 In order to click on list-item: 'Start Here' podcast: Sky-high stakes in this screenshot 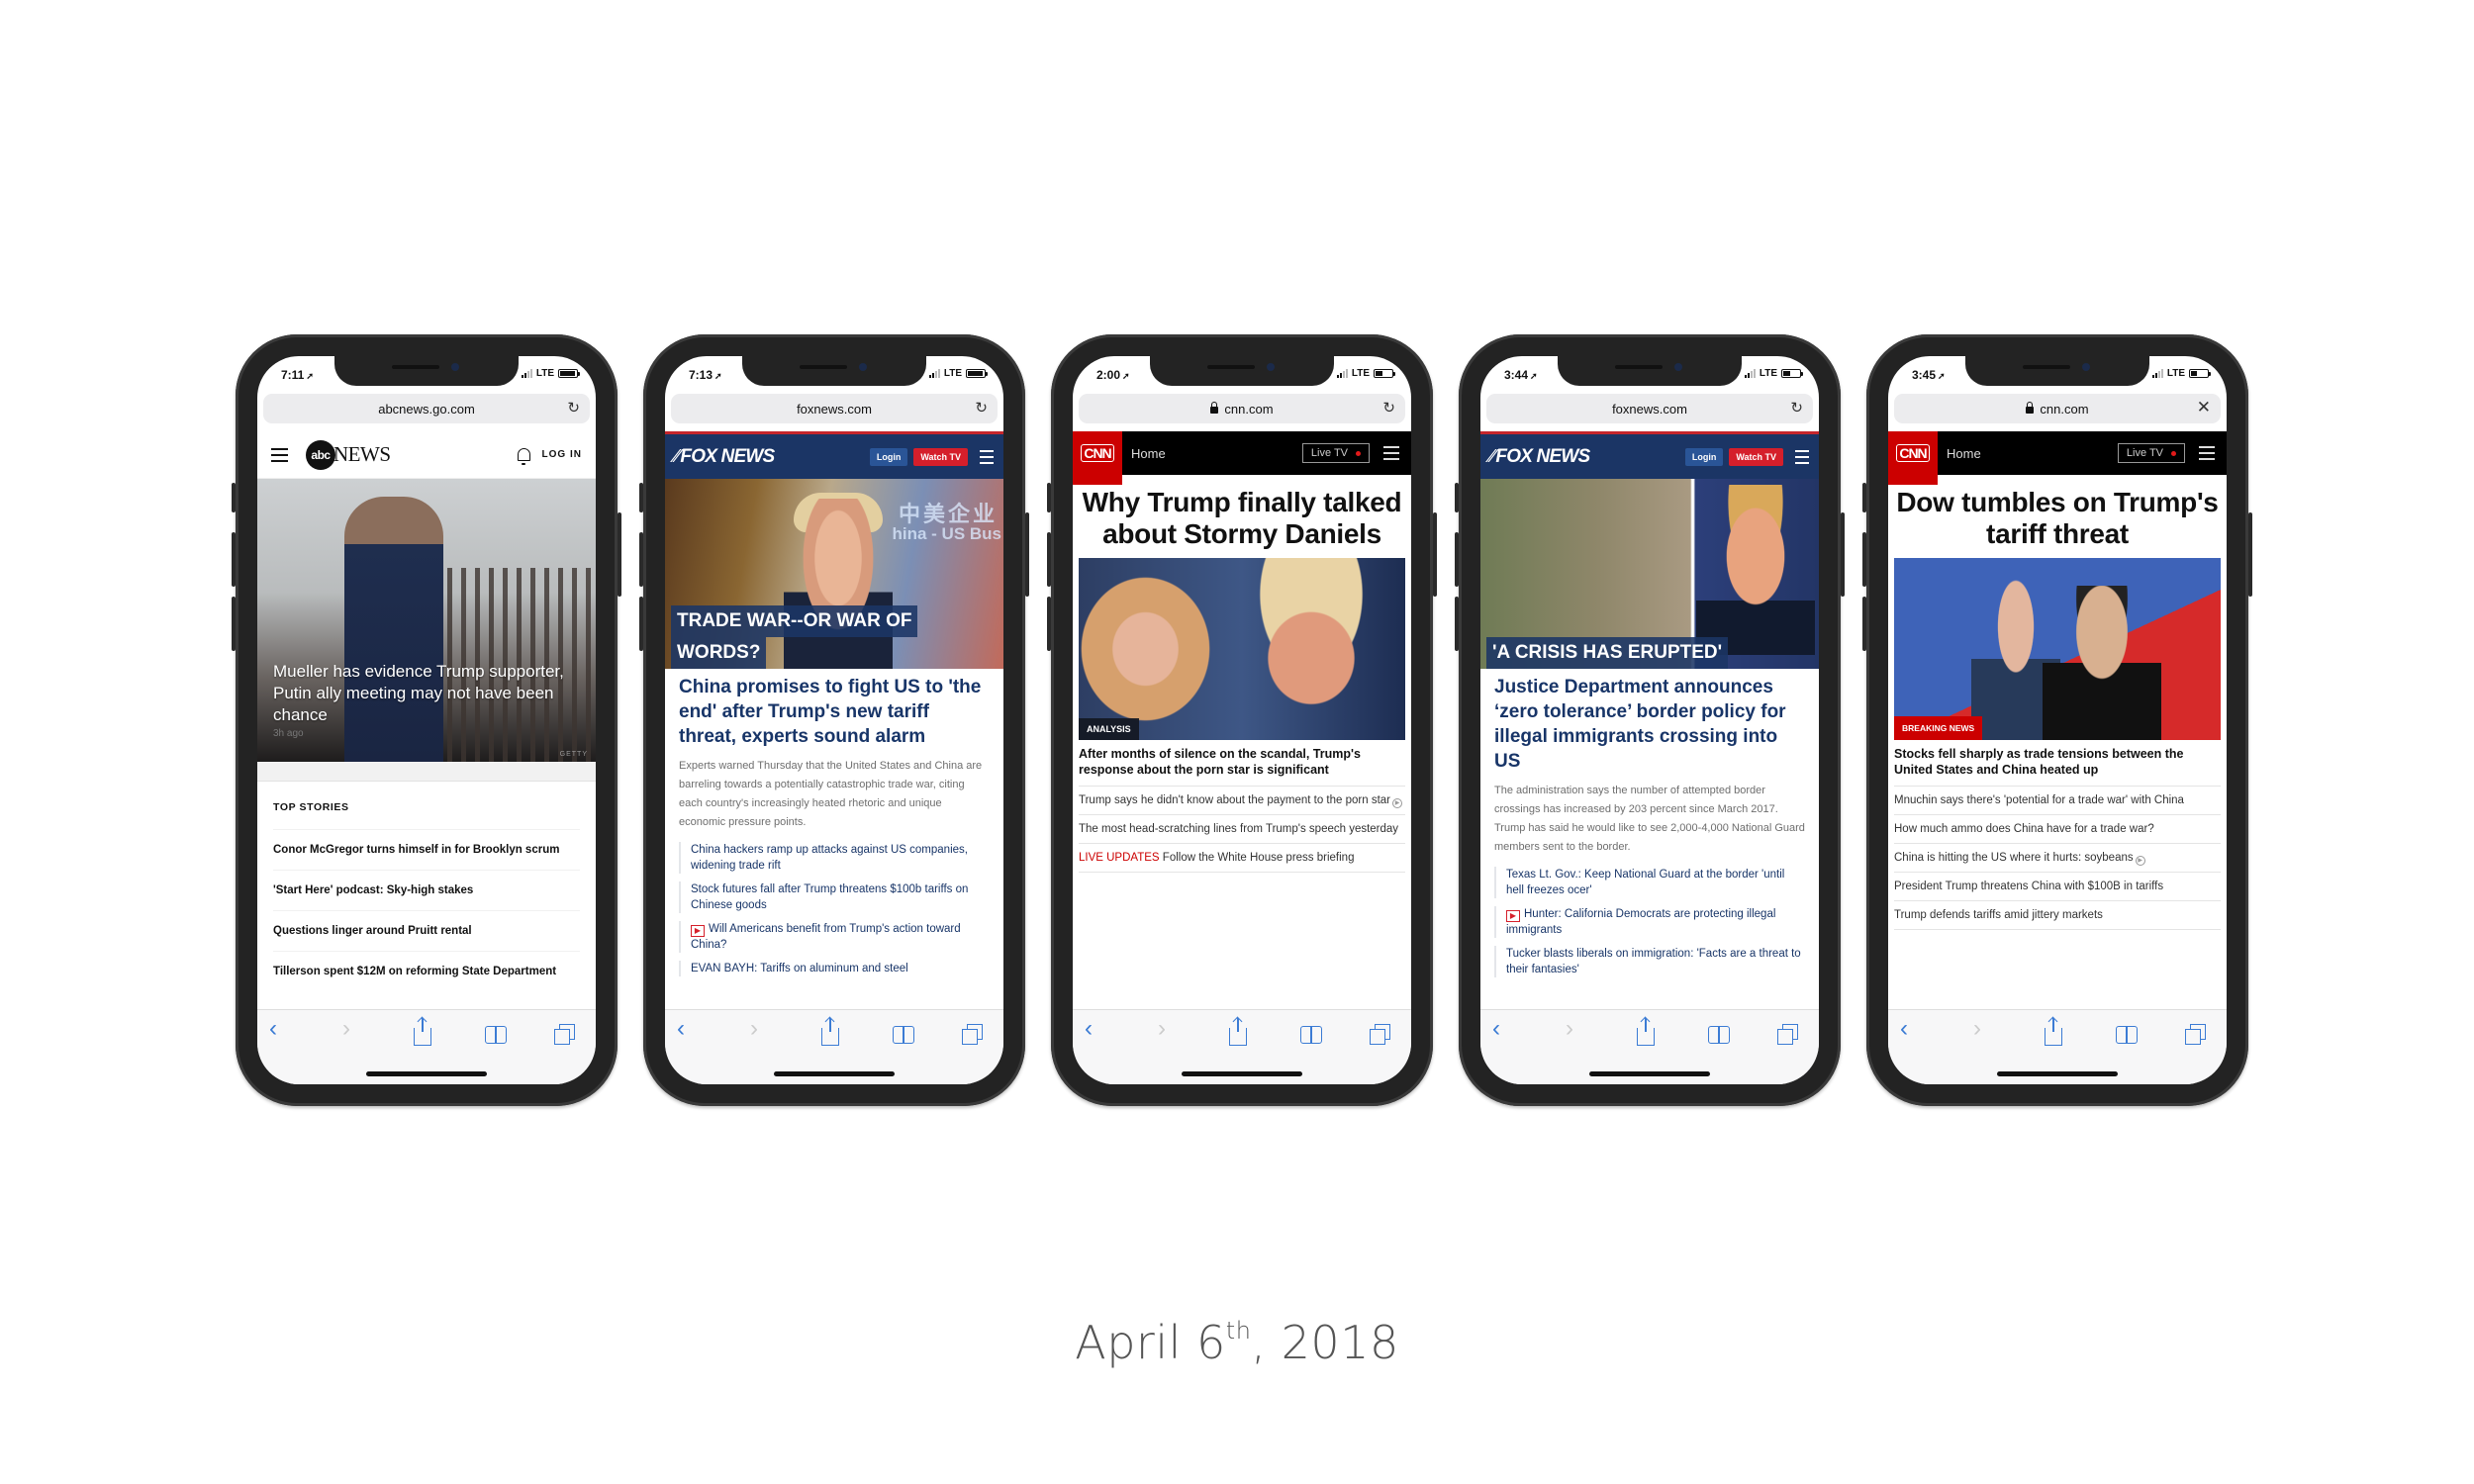, I will do `click(427, 890)`.